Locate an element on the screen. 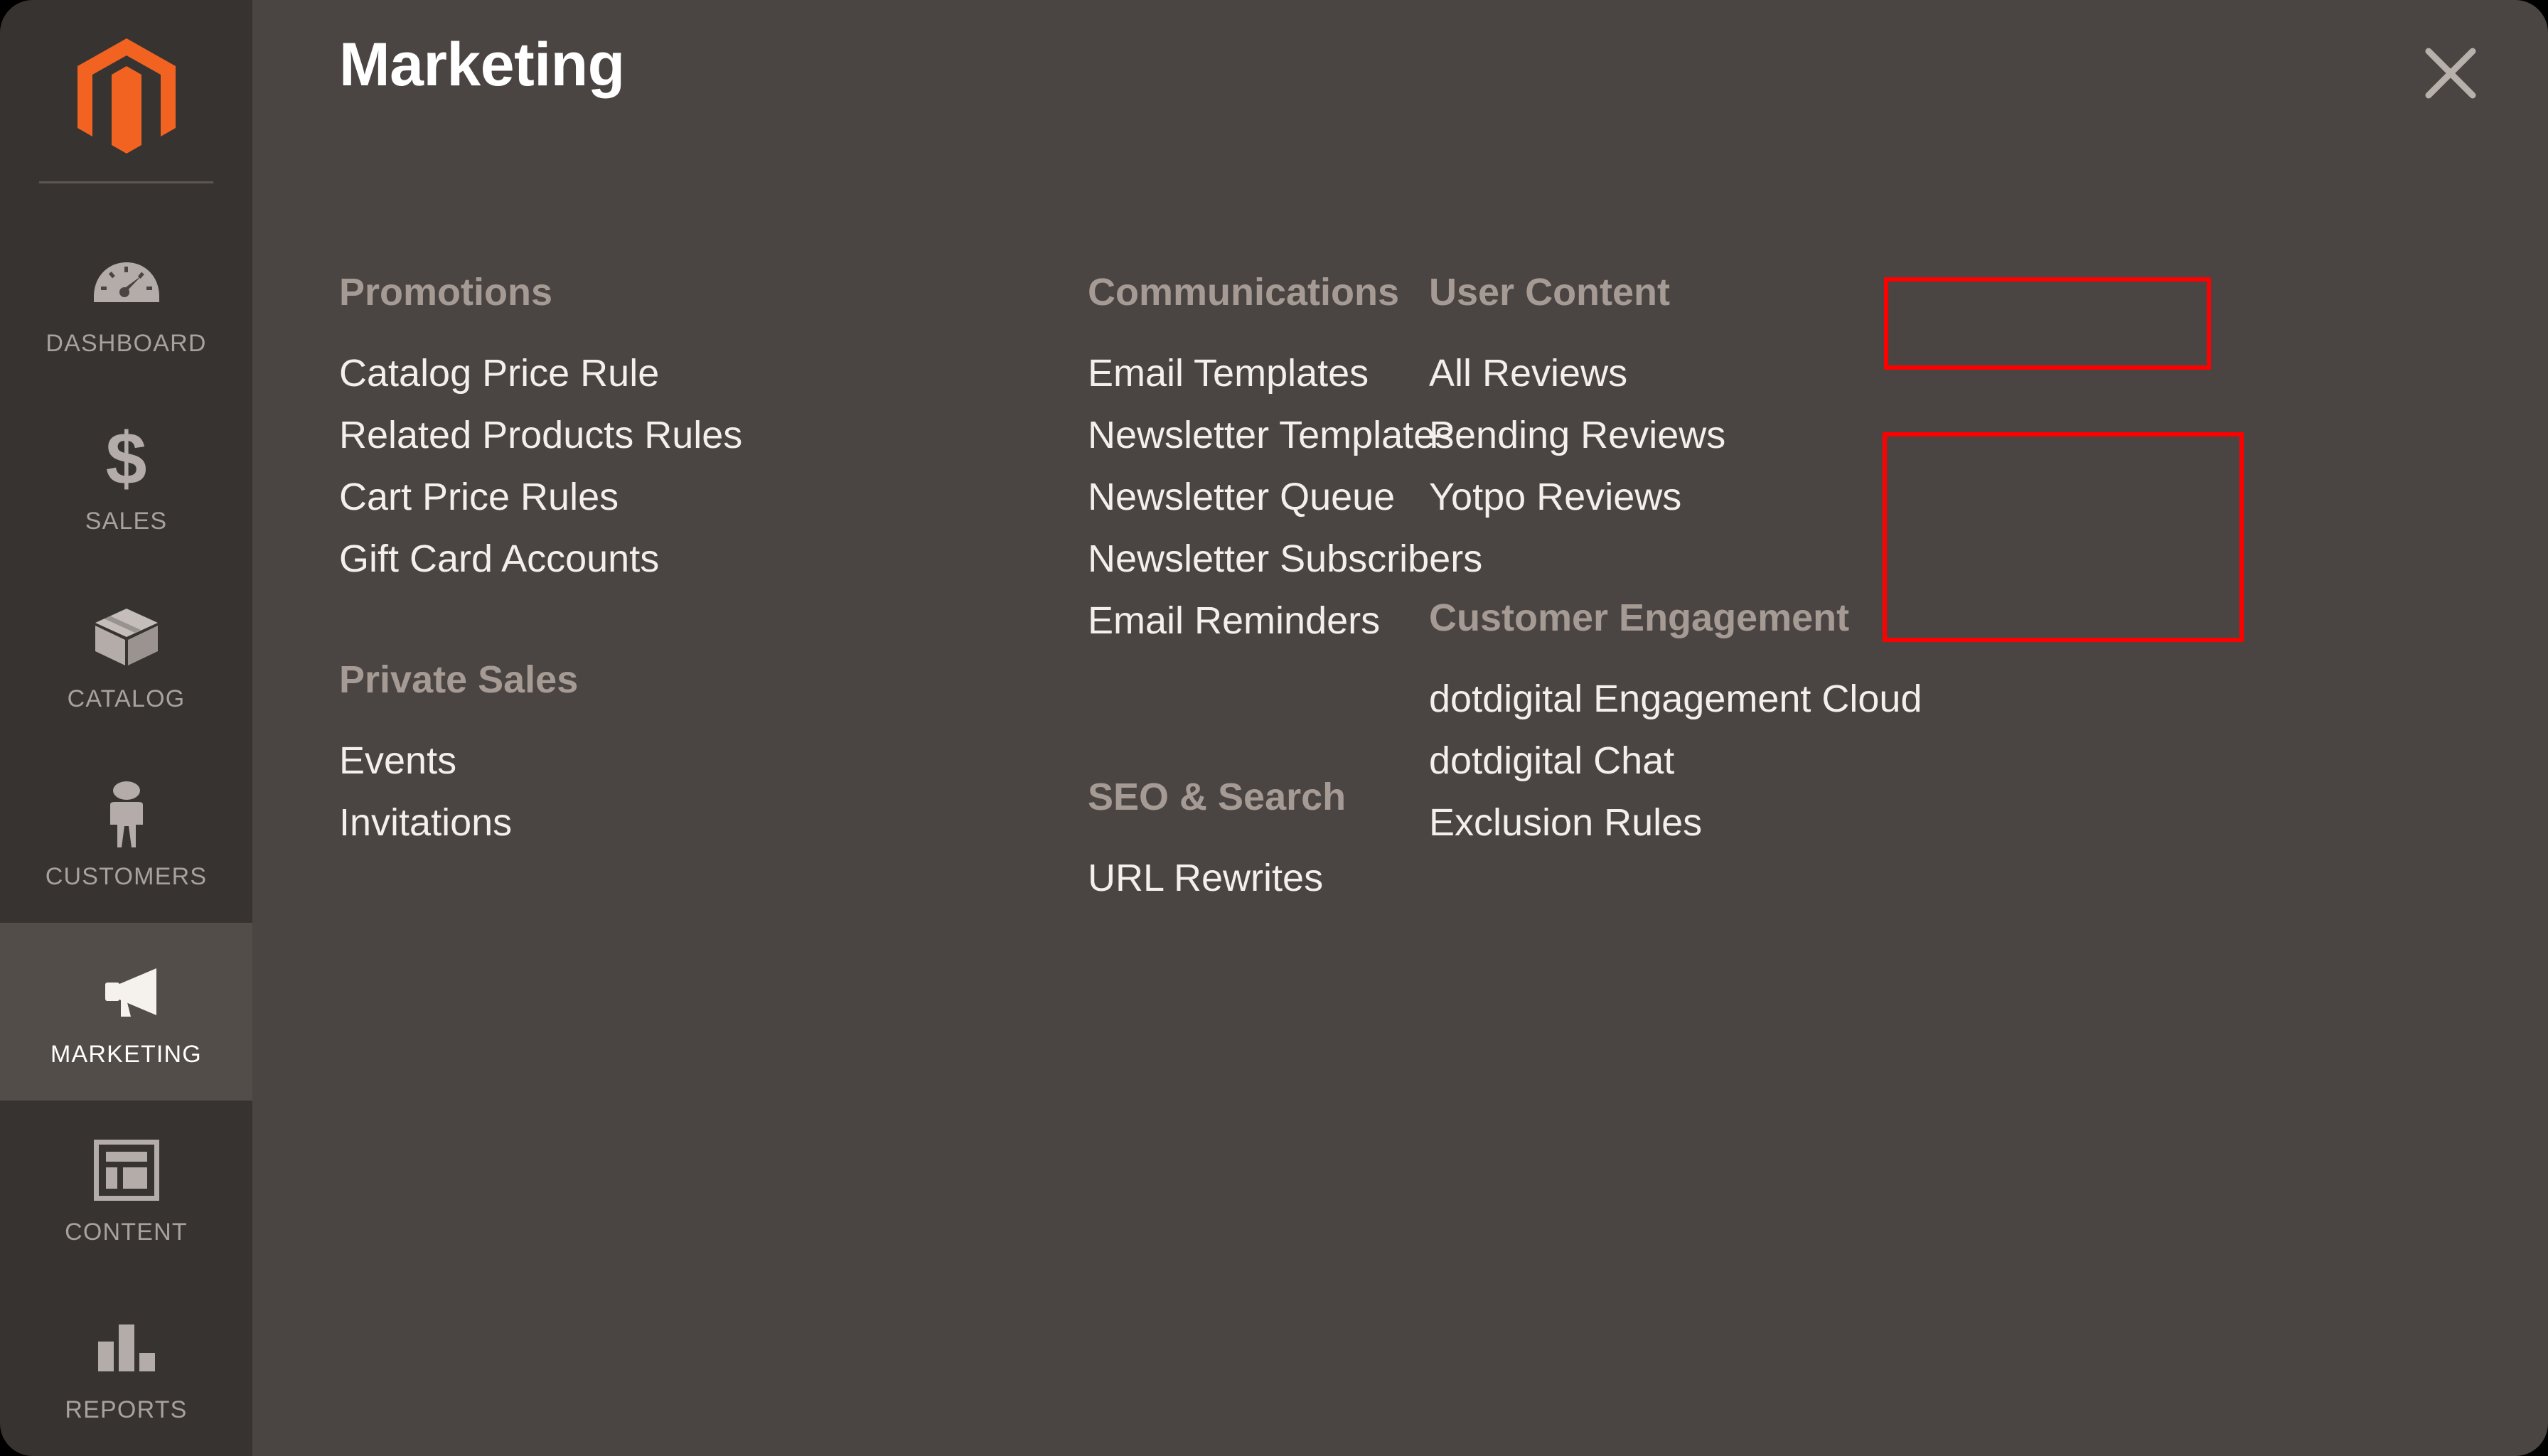 The height and width of the screenshot is (1456, 2548). magento-logo-icon is located at coordinates (127, 96).